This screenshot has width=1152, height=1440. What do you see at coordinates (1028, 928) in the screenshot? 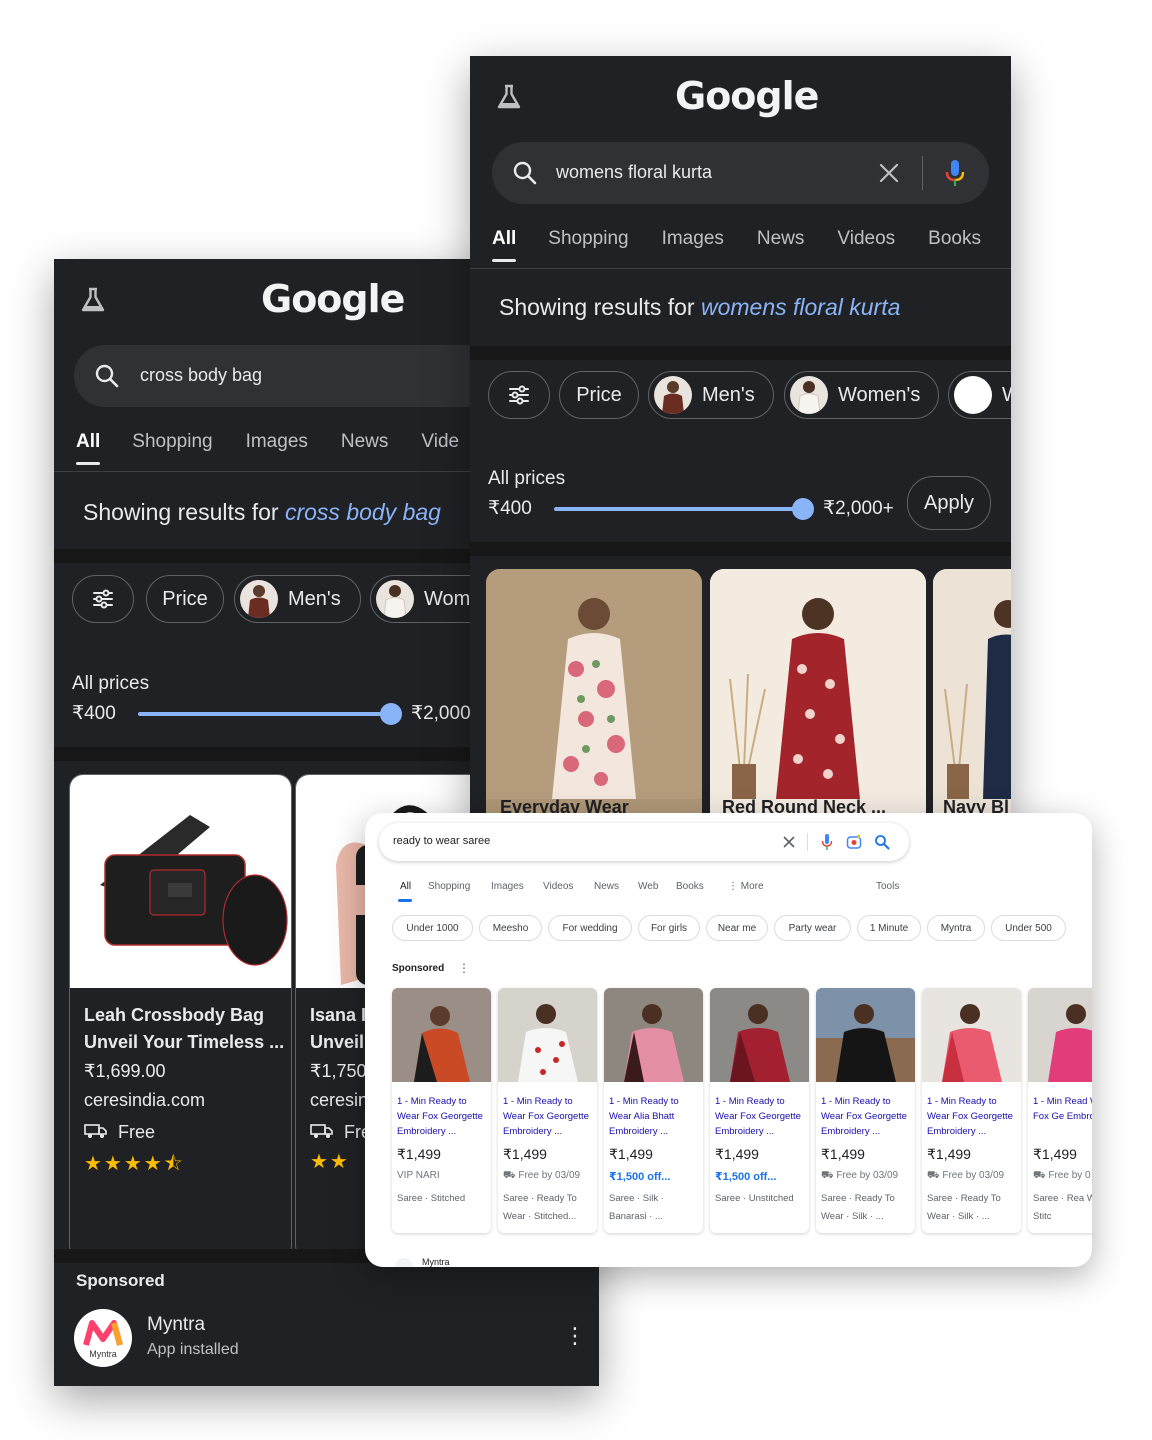
I see `filter-chip-under-500: Under 500` at bounding box center [1028, 928].